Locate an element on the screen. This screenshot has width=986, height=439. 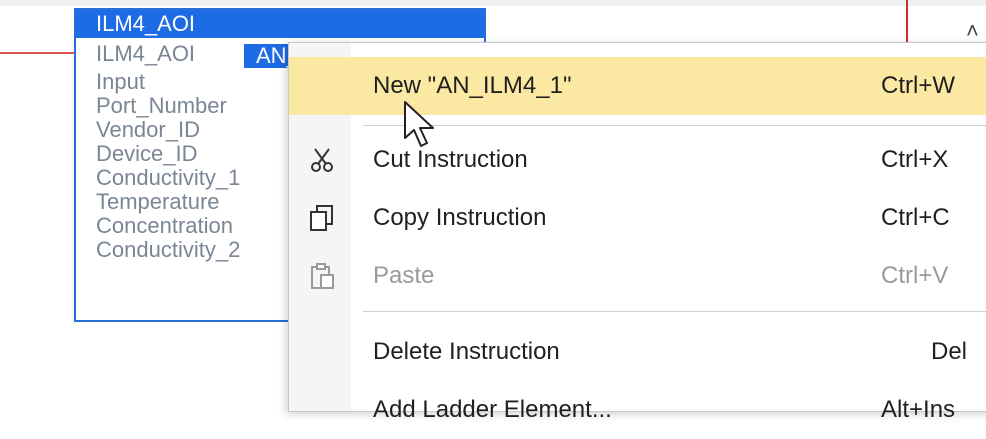
menu-item-delete-label: Delete Instruction is located at coordinates (466, 351).